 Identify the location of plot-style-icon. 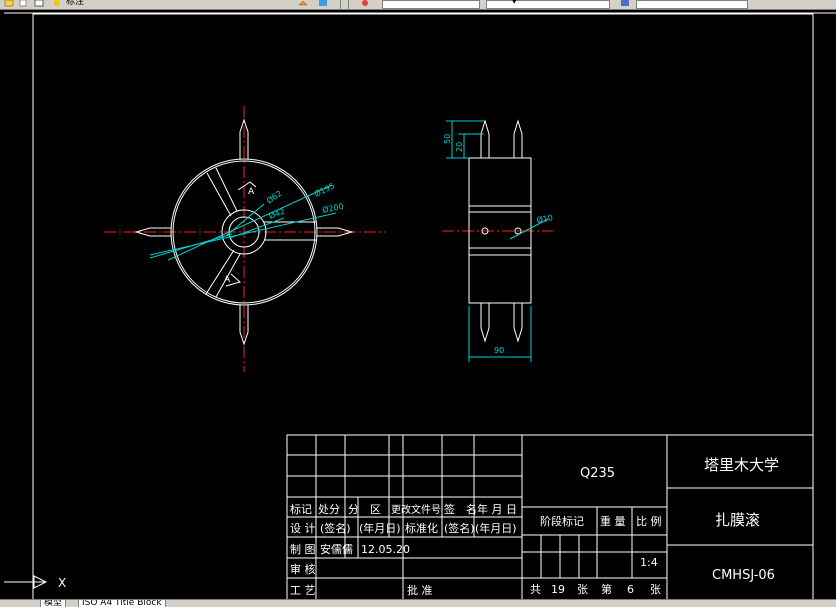
(625, 3).